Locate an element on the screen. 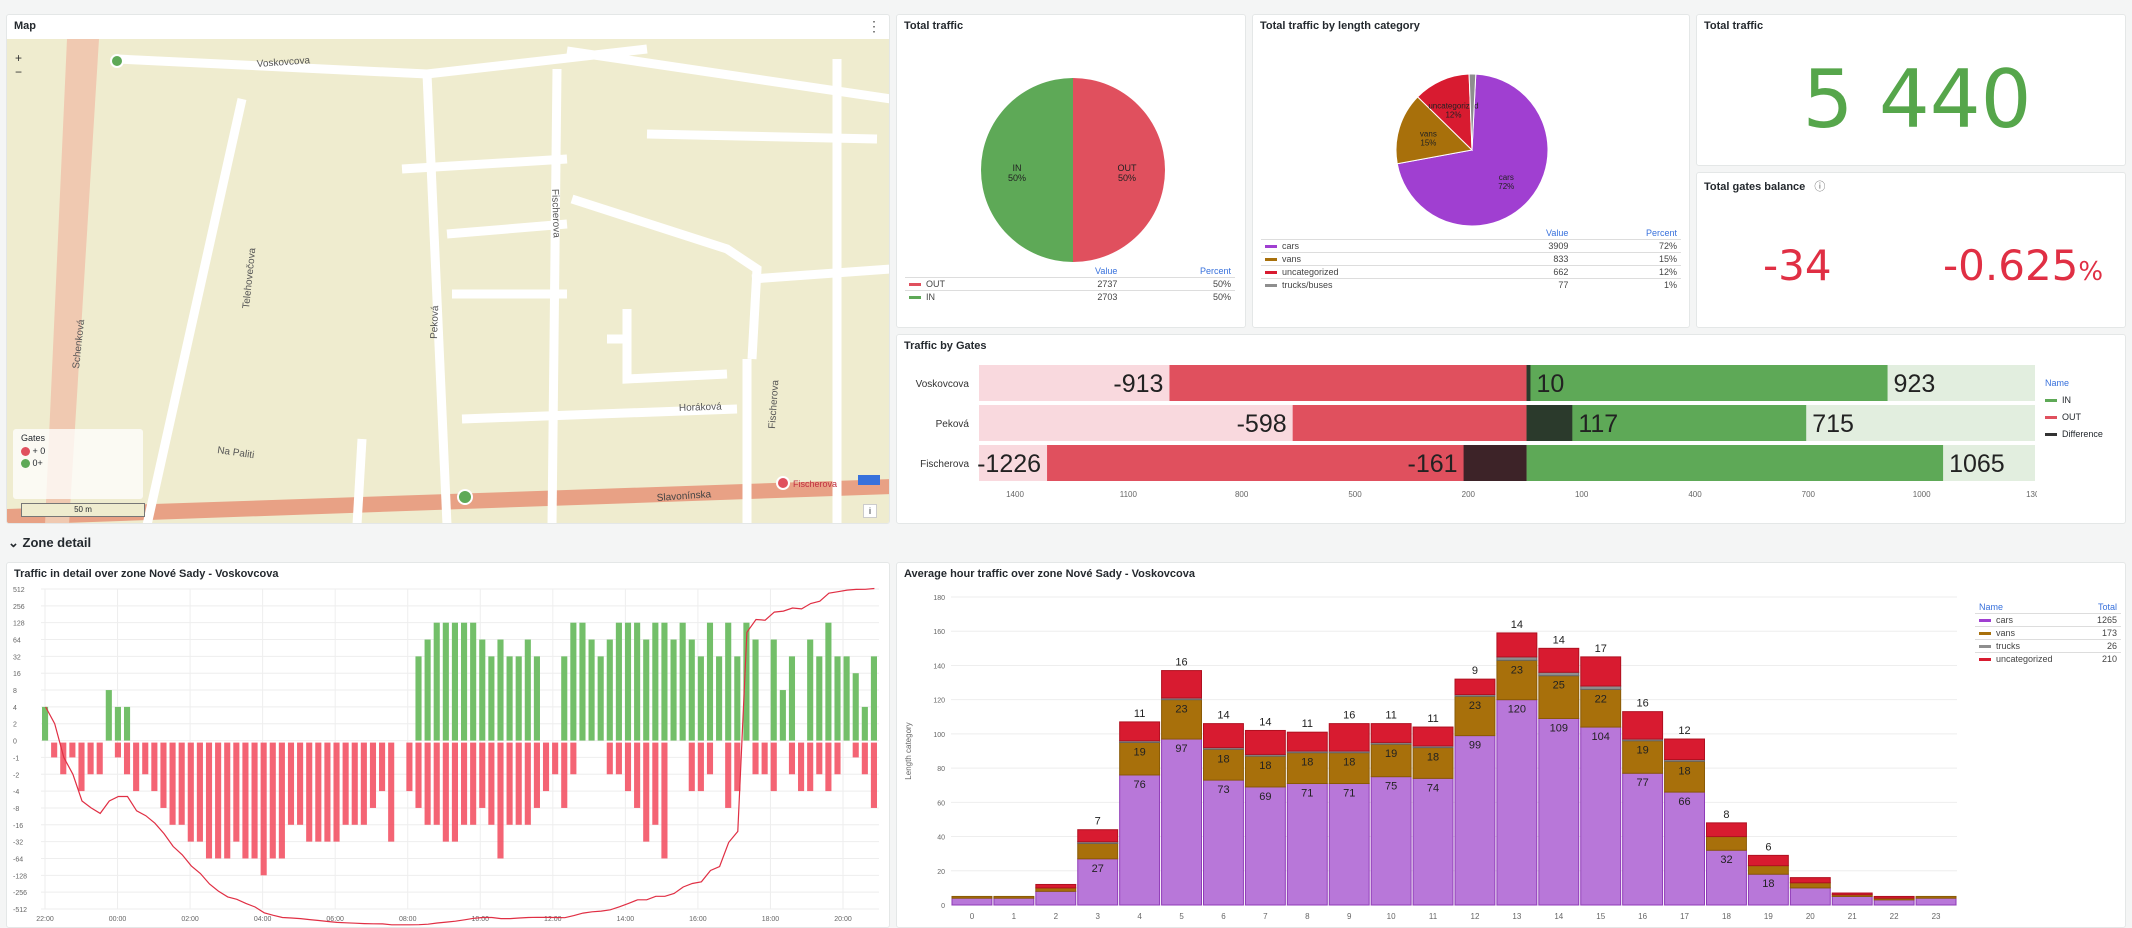  x-tick: 11 is located at coordinates (1433, 916).